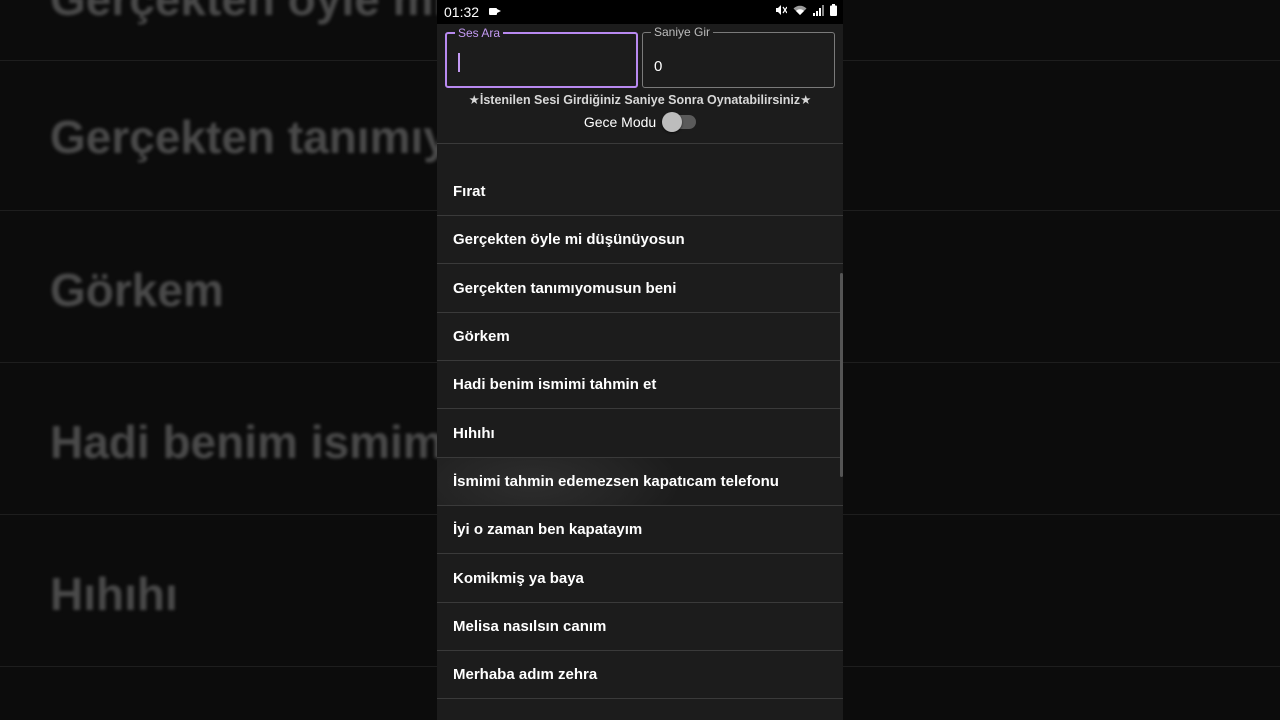 This screenshot has height=720, width=1280. I want to click on video-record-icon, so click(495, 11).